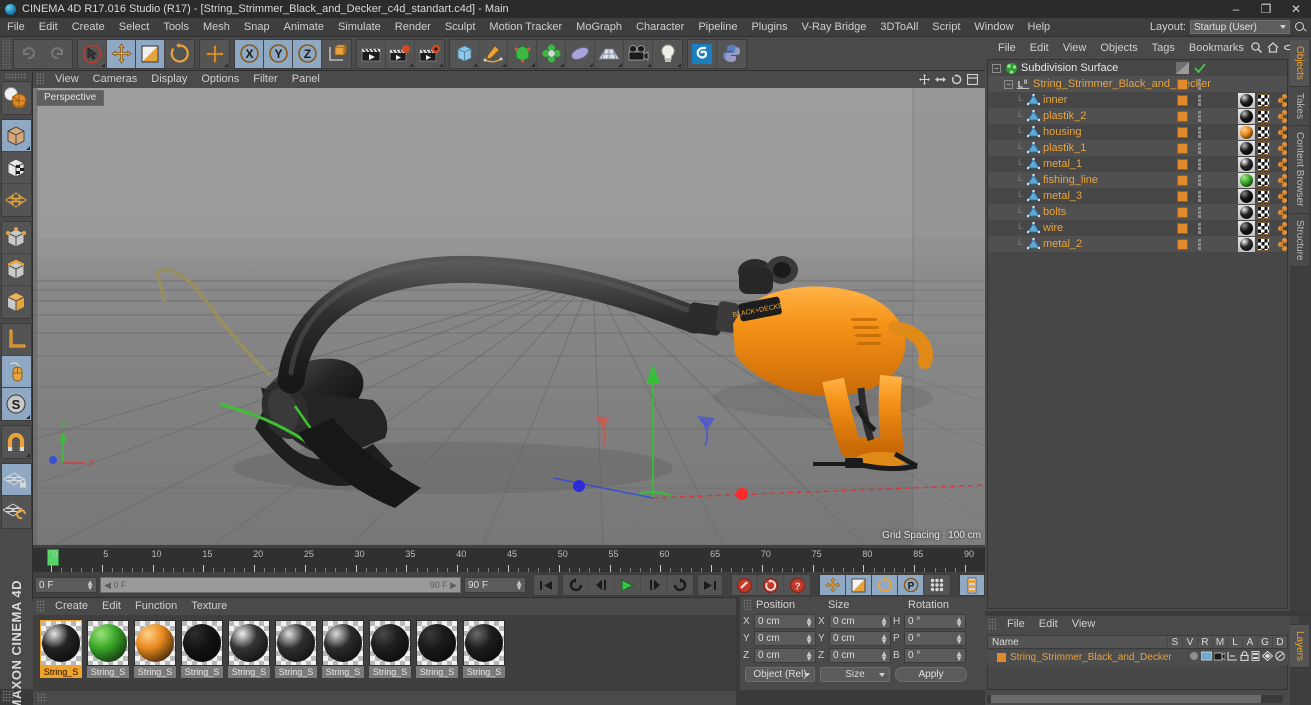  Describe the element at coordinates (16, 76) in the screenshot. I see `left-toolbar-grip` at that location.